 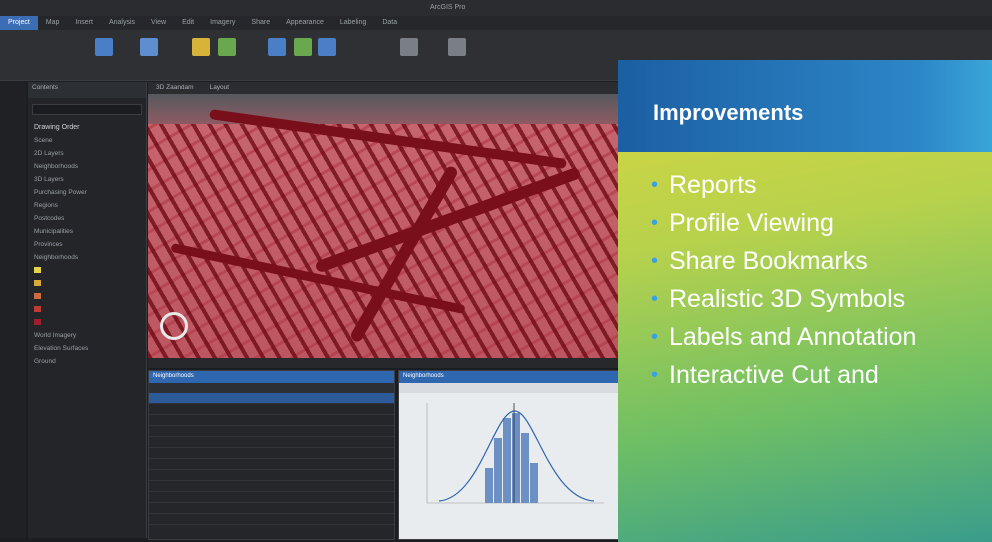 I want to click on contents-header: Contents, so click(x=87, y=90).